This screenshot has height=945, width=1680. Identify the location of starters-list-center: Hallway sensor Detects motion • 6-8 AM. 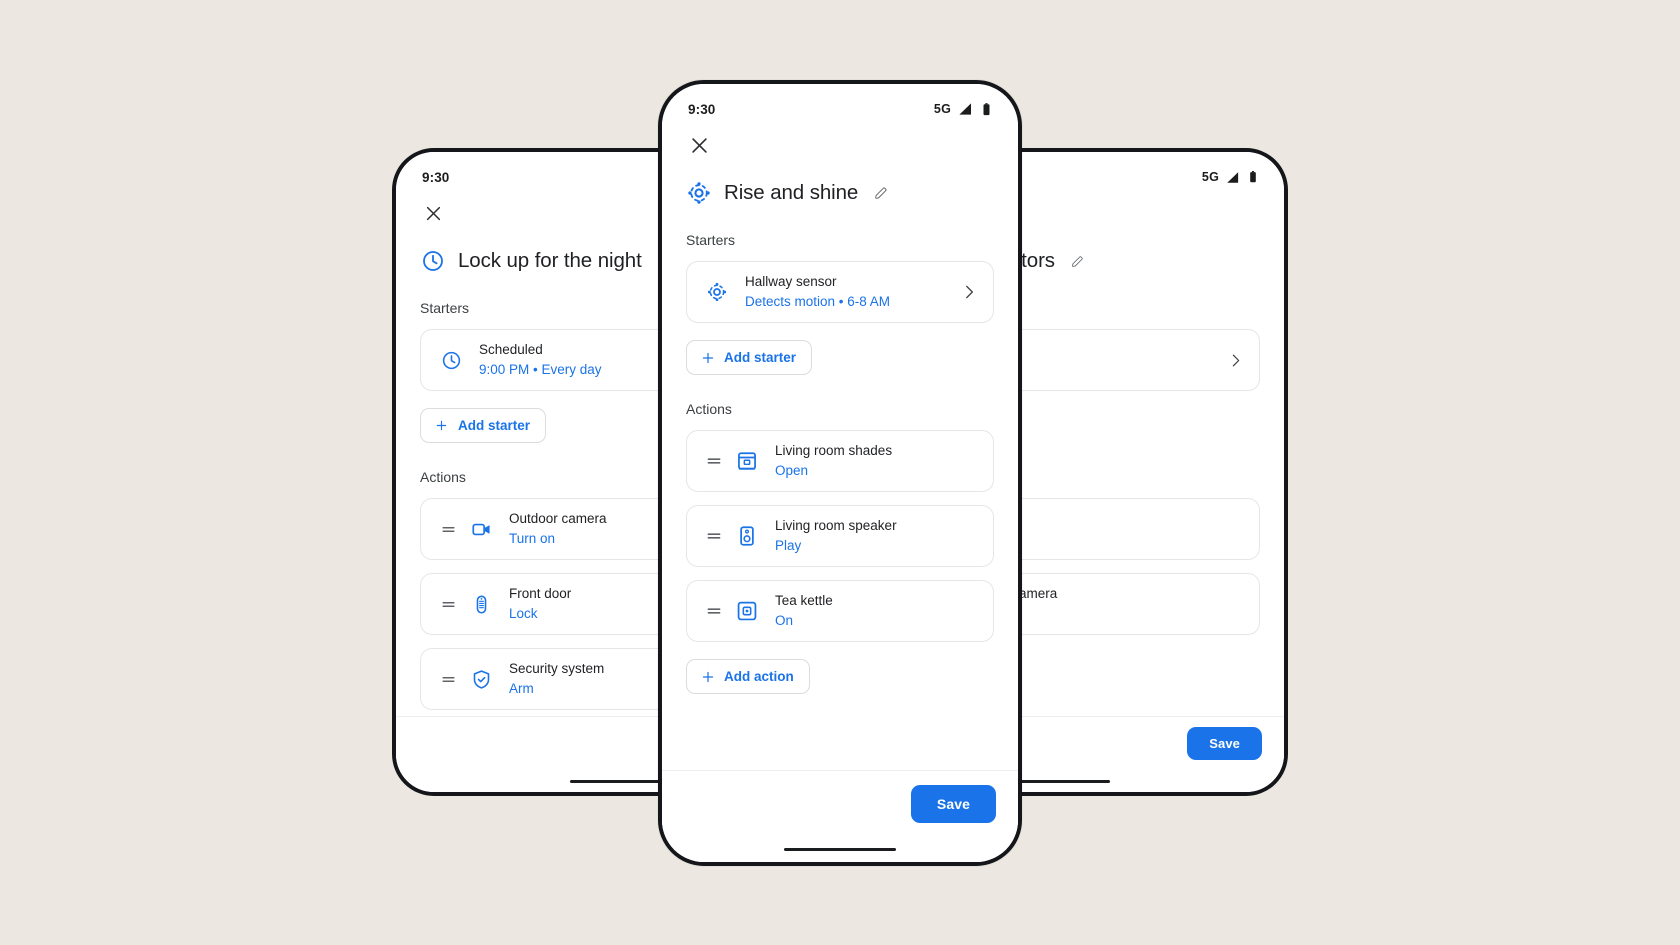
(840, 292).